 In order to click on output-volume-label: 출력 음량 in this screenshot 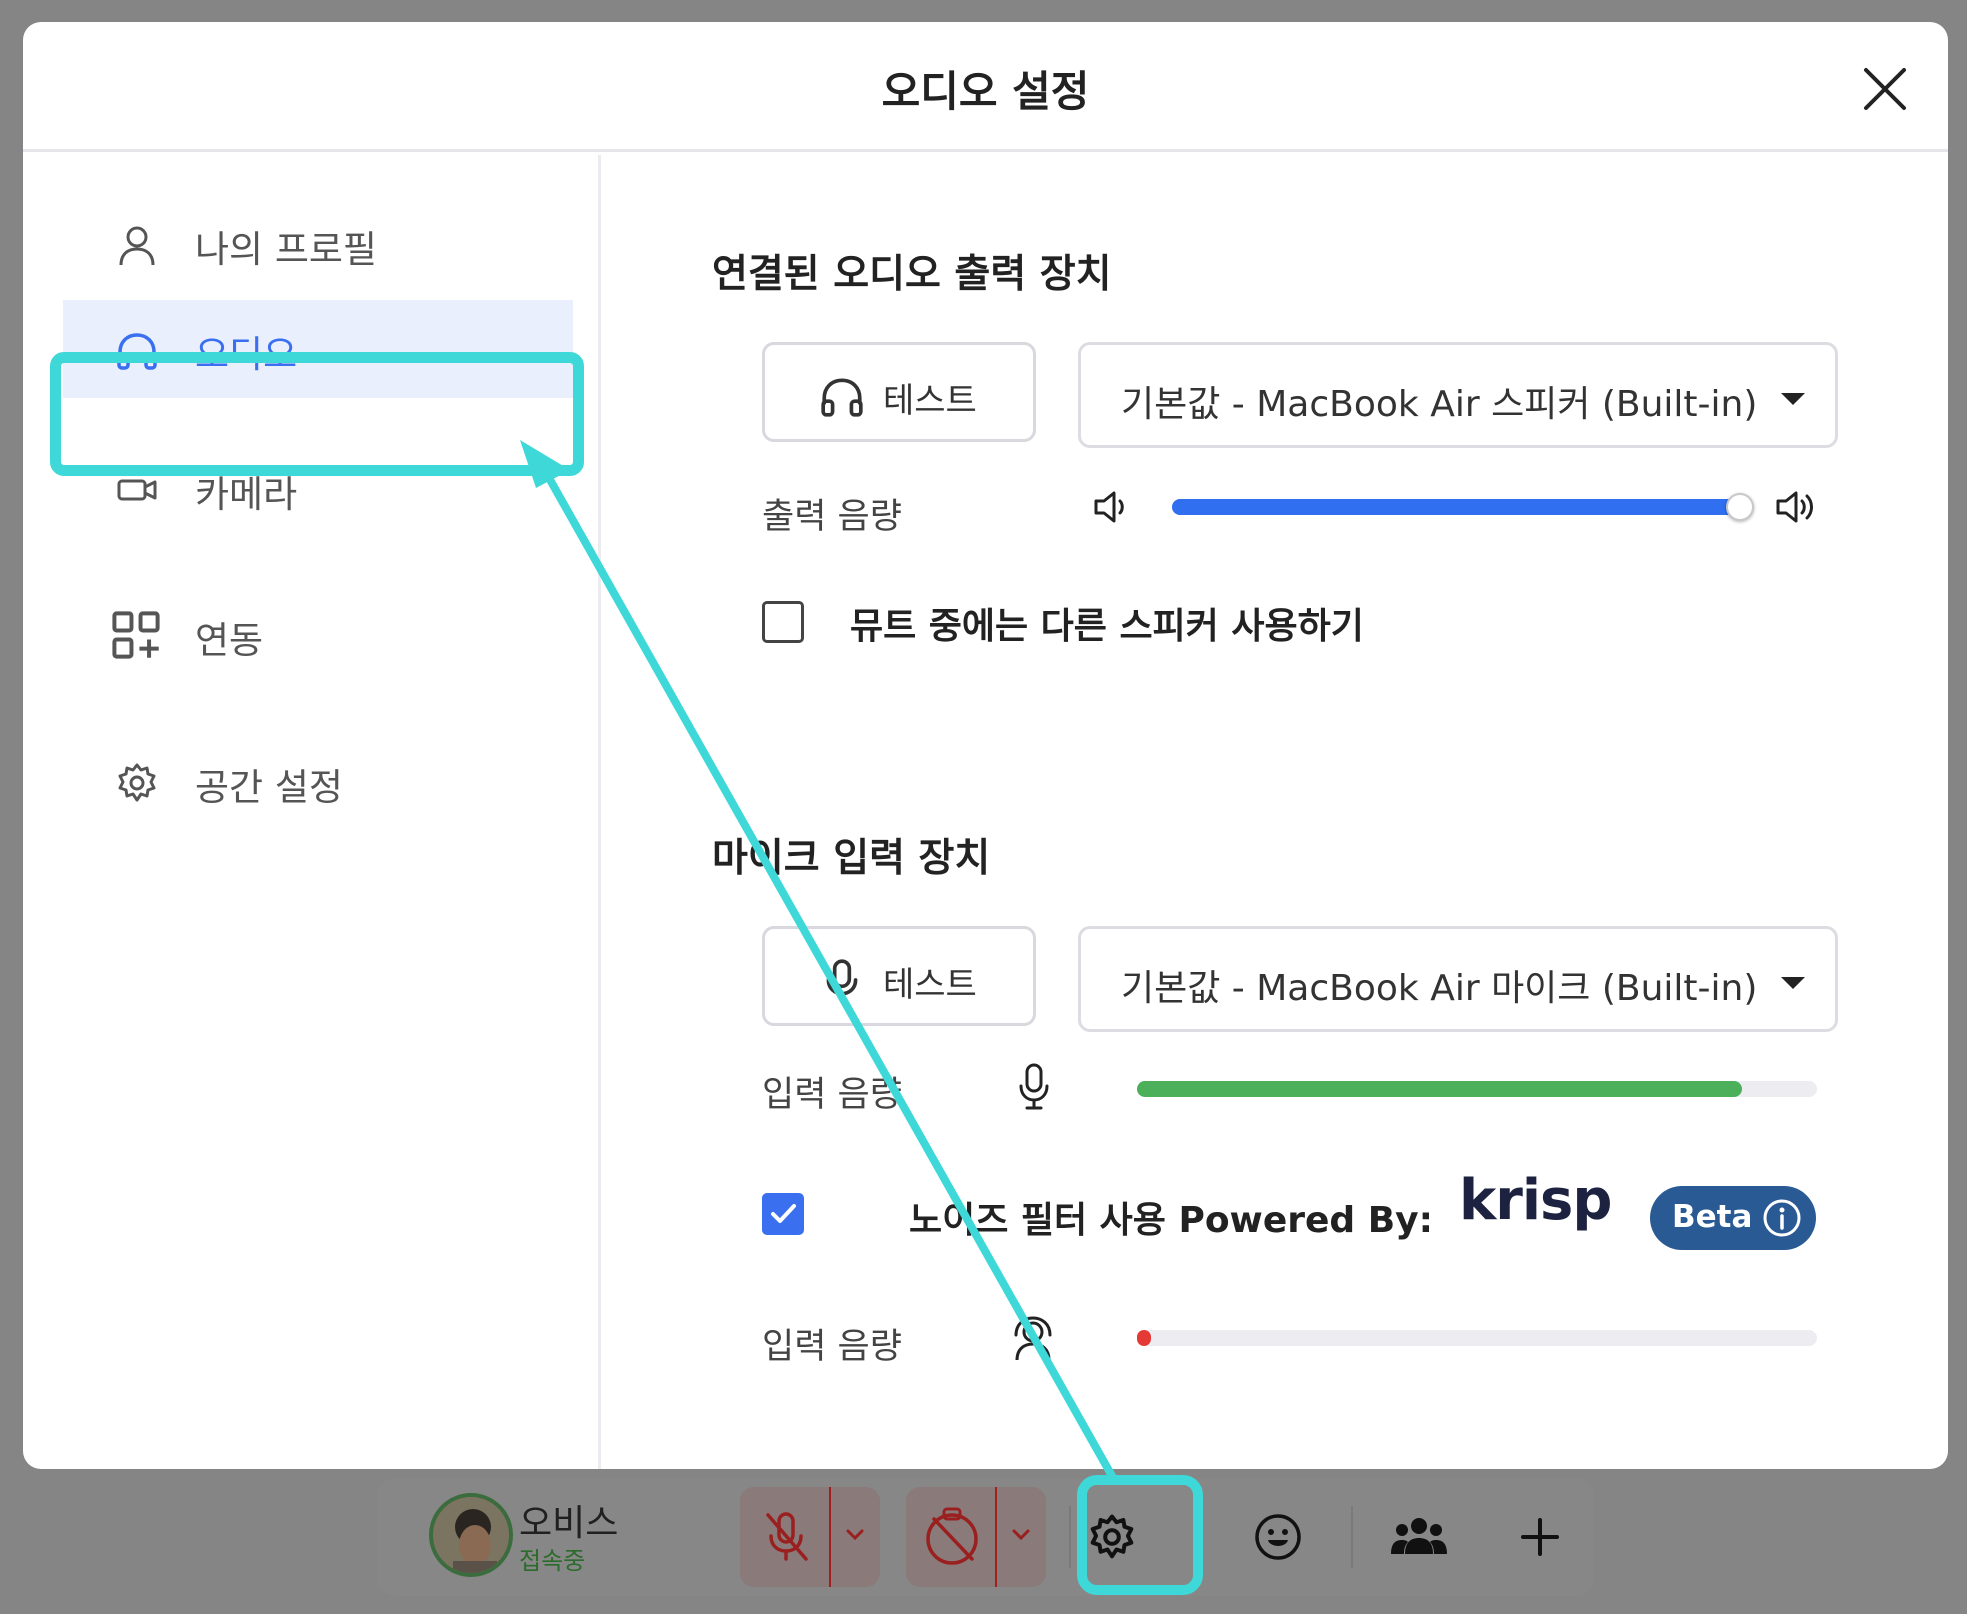, I will do `click(832, 517)`.